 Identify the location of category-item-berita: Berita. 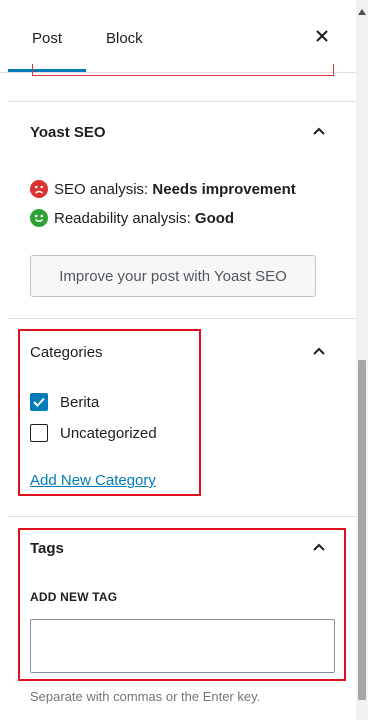
(64, 402).